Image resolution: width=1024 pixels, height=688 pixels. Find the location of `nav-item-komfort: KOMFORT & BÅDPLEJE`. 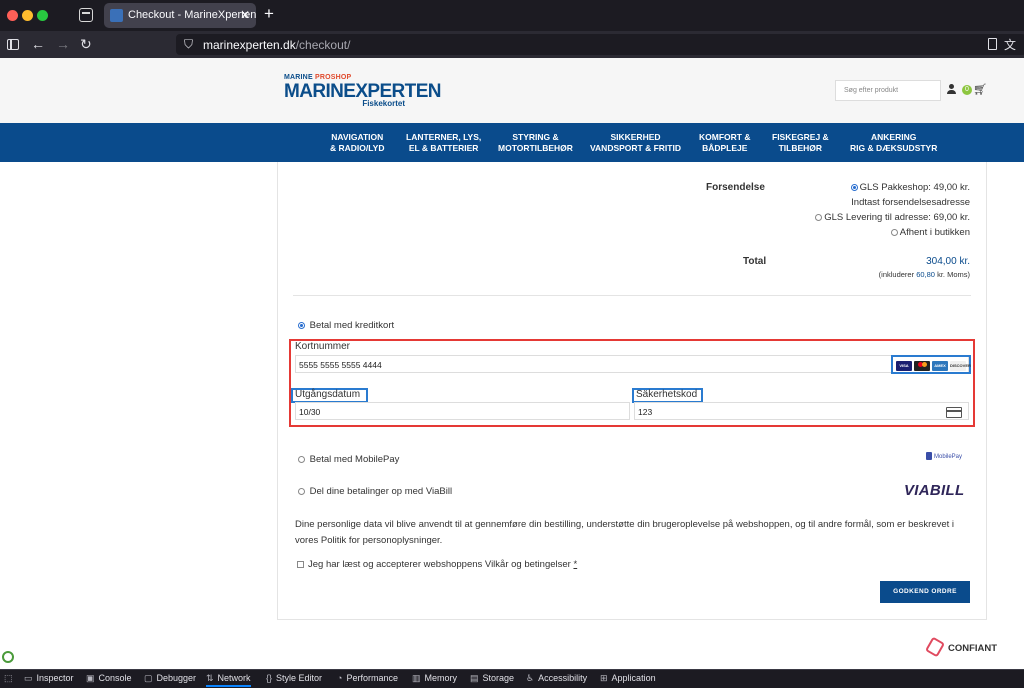

nav-item-komfort: KOMFORT & BÅDPLEJE is located at coordinates (724, 143).